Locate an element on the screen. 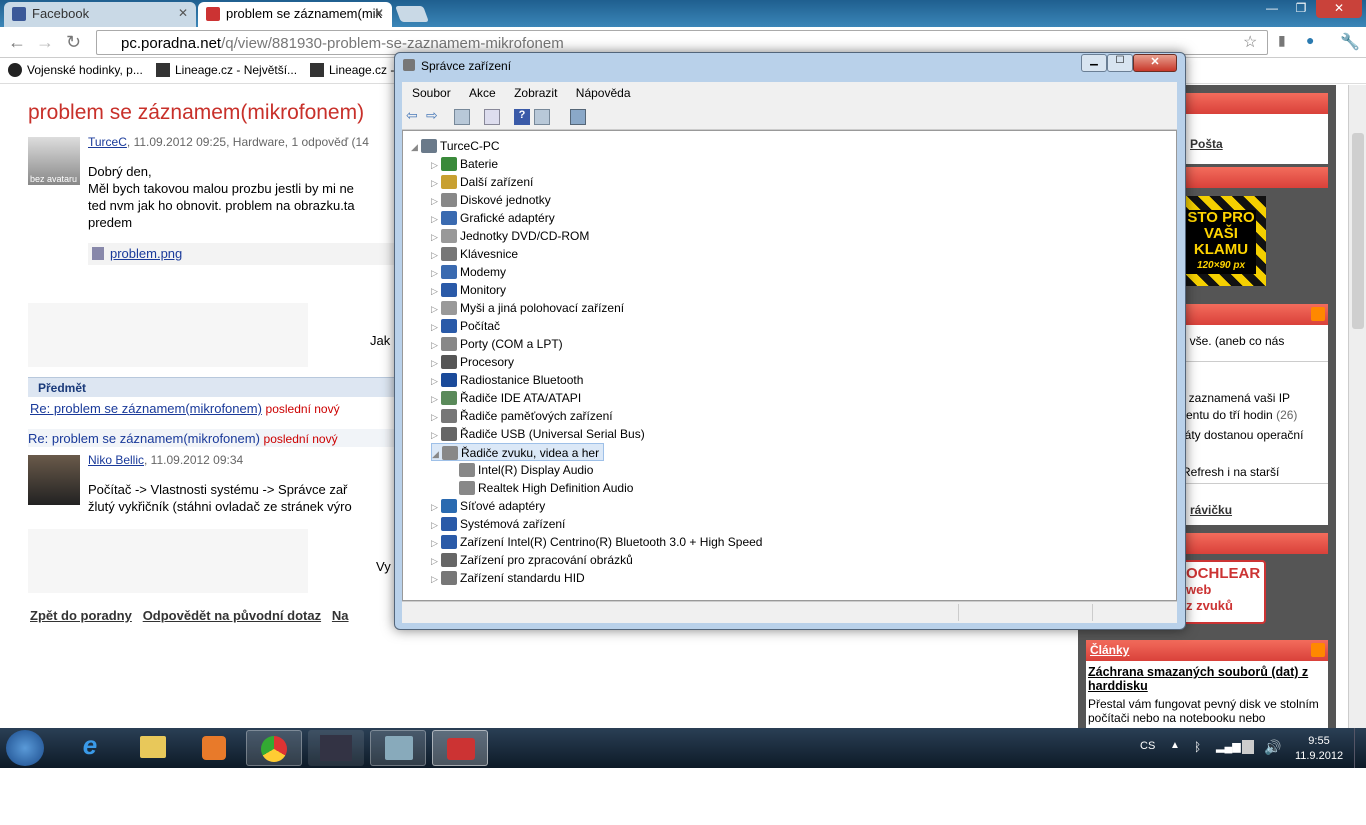 This screenshot has height=825, width=1366. tree-item: ▷ Řadiče USB (Universal Serial Bus) is located at coordinates (538, 434).